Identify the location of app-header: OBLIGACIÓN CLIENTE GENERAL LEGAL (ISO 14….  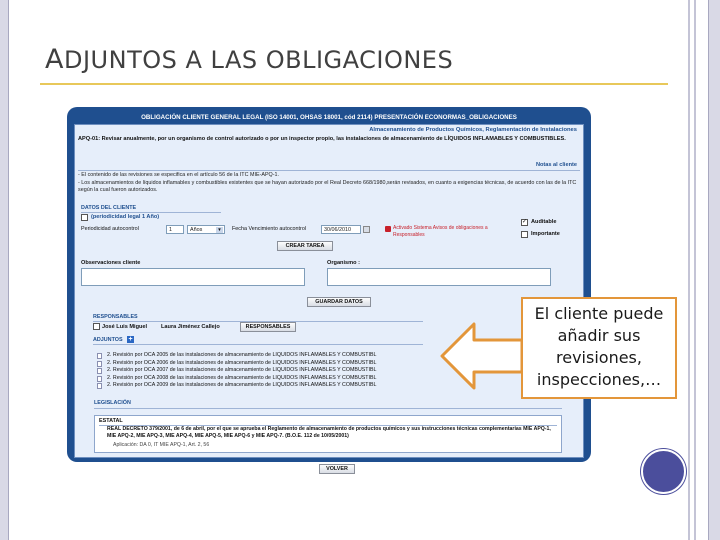
(329, 117).